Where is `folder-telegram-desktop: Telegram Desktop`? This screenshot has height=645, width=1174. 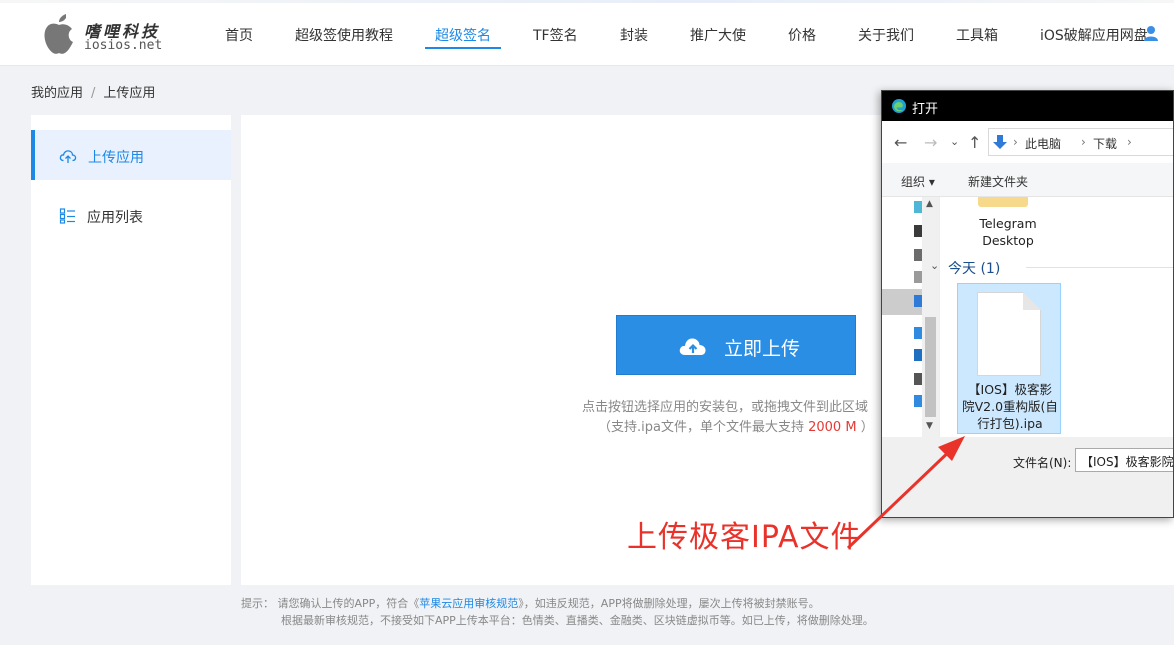 folder-telegram-desktop: Telegram Desktop is located at coordinates (1008, 232).